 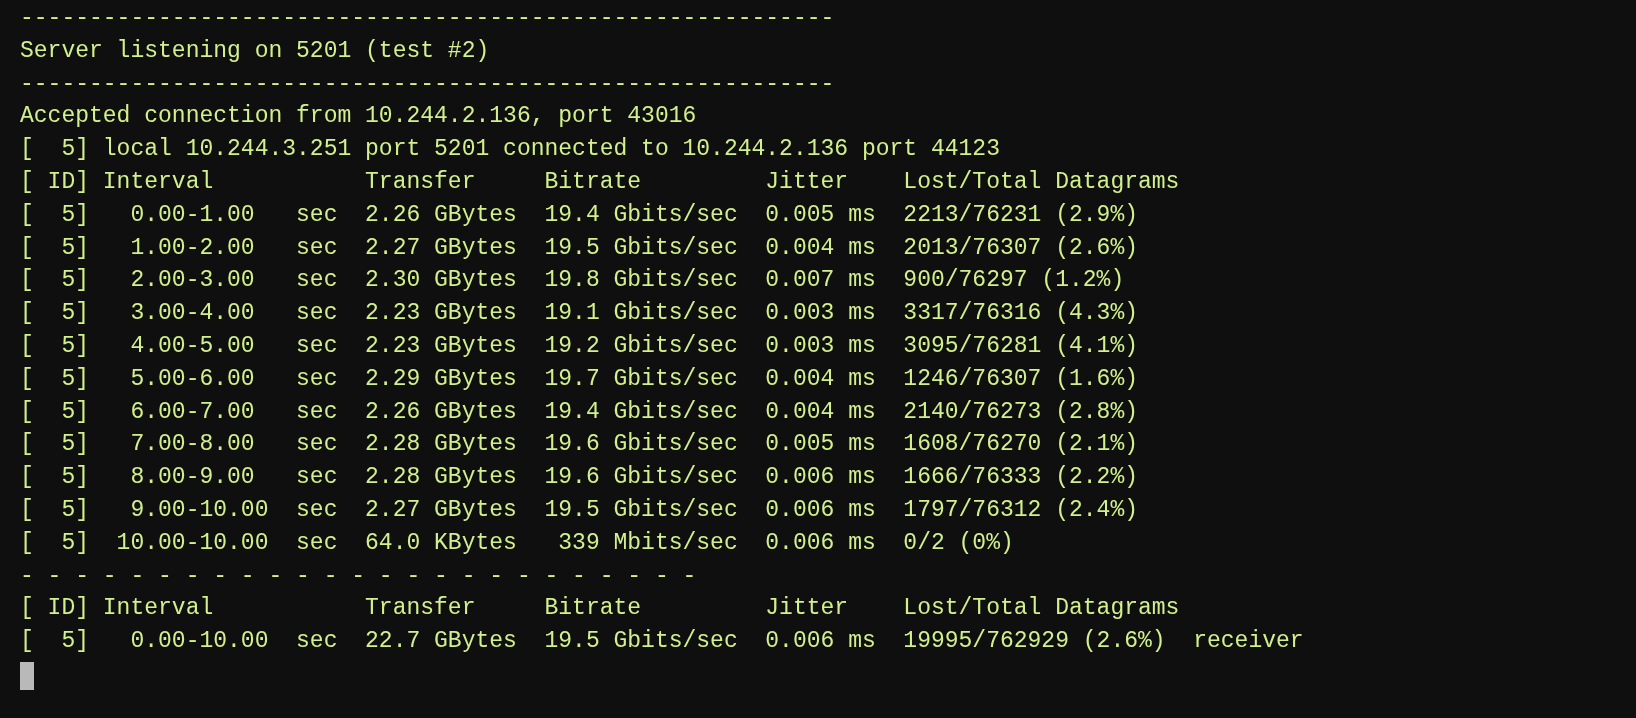 What do you see at coordinates (579, 314) in the screenshot?
I see `terminal-line: [ 5] 3.00-4.00 sec 2.23 GBytes 19.1 Gbits/sec 0.003 ms 3317/76316 (4.3%)` at bounding box center [579, 314].